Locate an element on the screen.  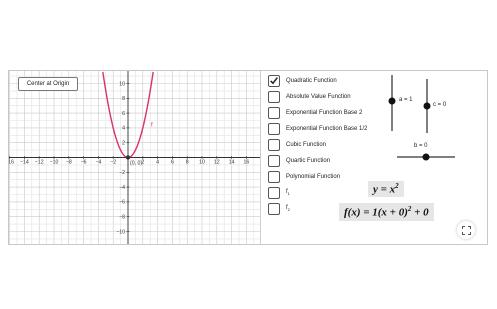
f2-checkbox is located at coordinates (274, 208).